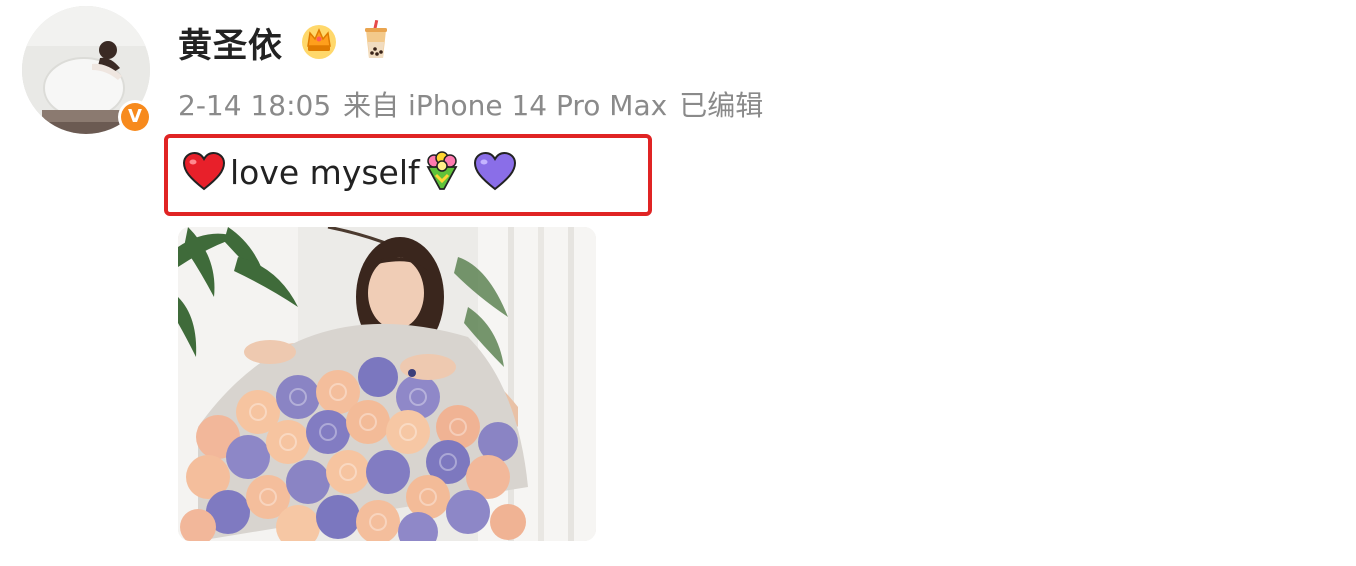  I want to click on post-meta: 2-14 18:05 来自 iPhone 14 Pro Max 已编辑, so click(476, 104).